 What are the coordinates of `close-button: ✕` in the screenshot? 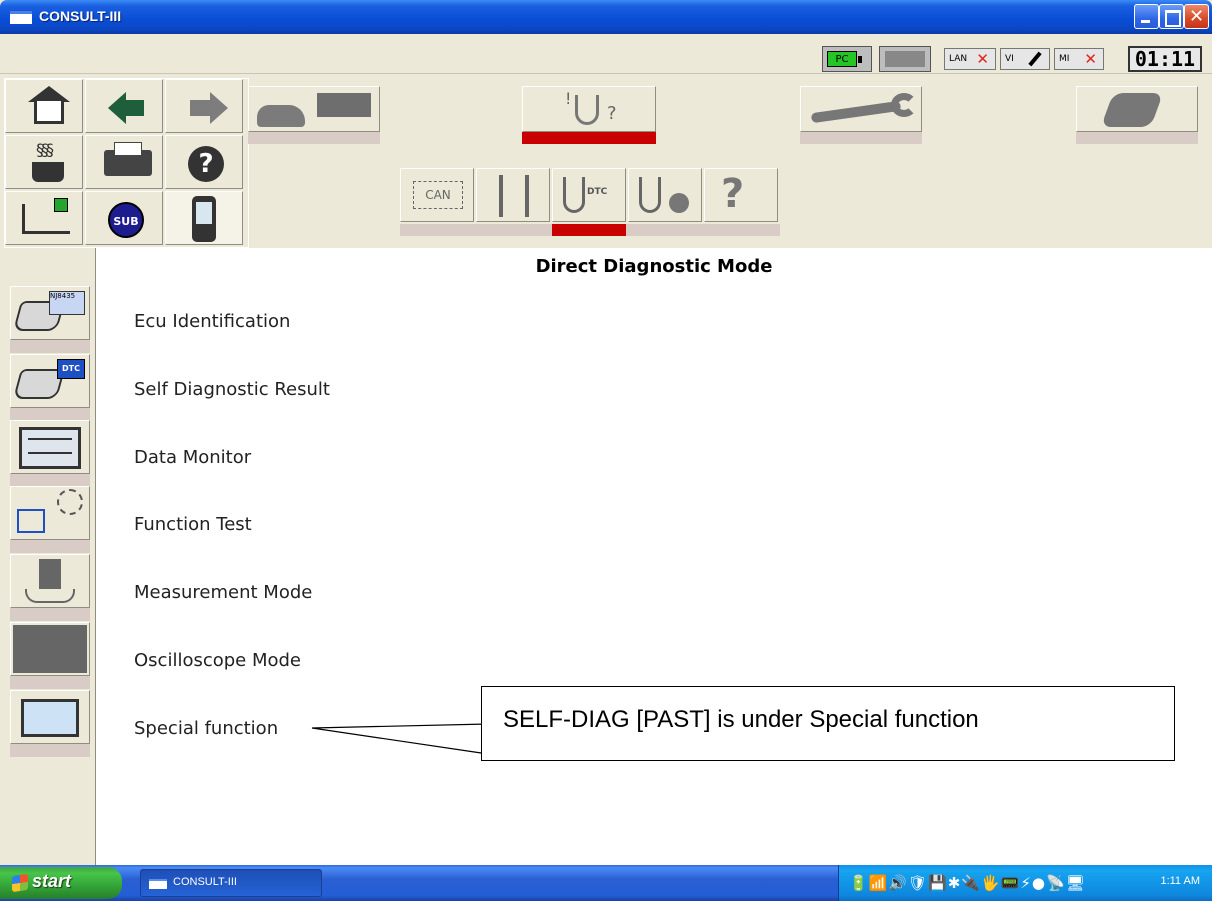 It's located at (1196, 16).